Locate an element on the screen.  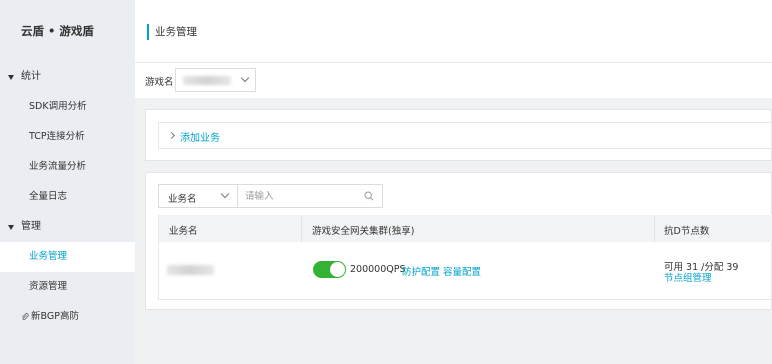
column-header-service-name: 业务名 is located at coordinates (183, 231).